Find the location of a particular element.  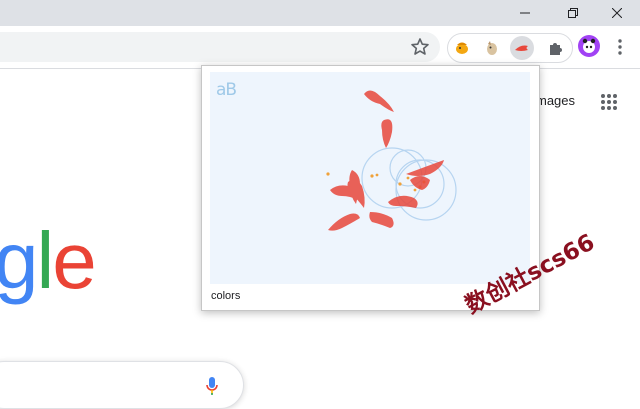

extensions-menu-button is located at coordinates (556, 48).